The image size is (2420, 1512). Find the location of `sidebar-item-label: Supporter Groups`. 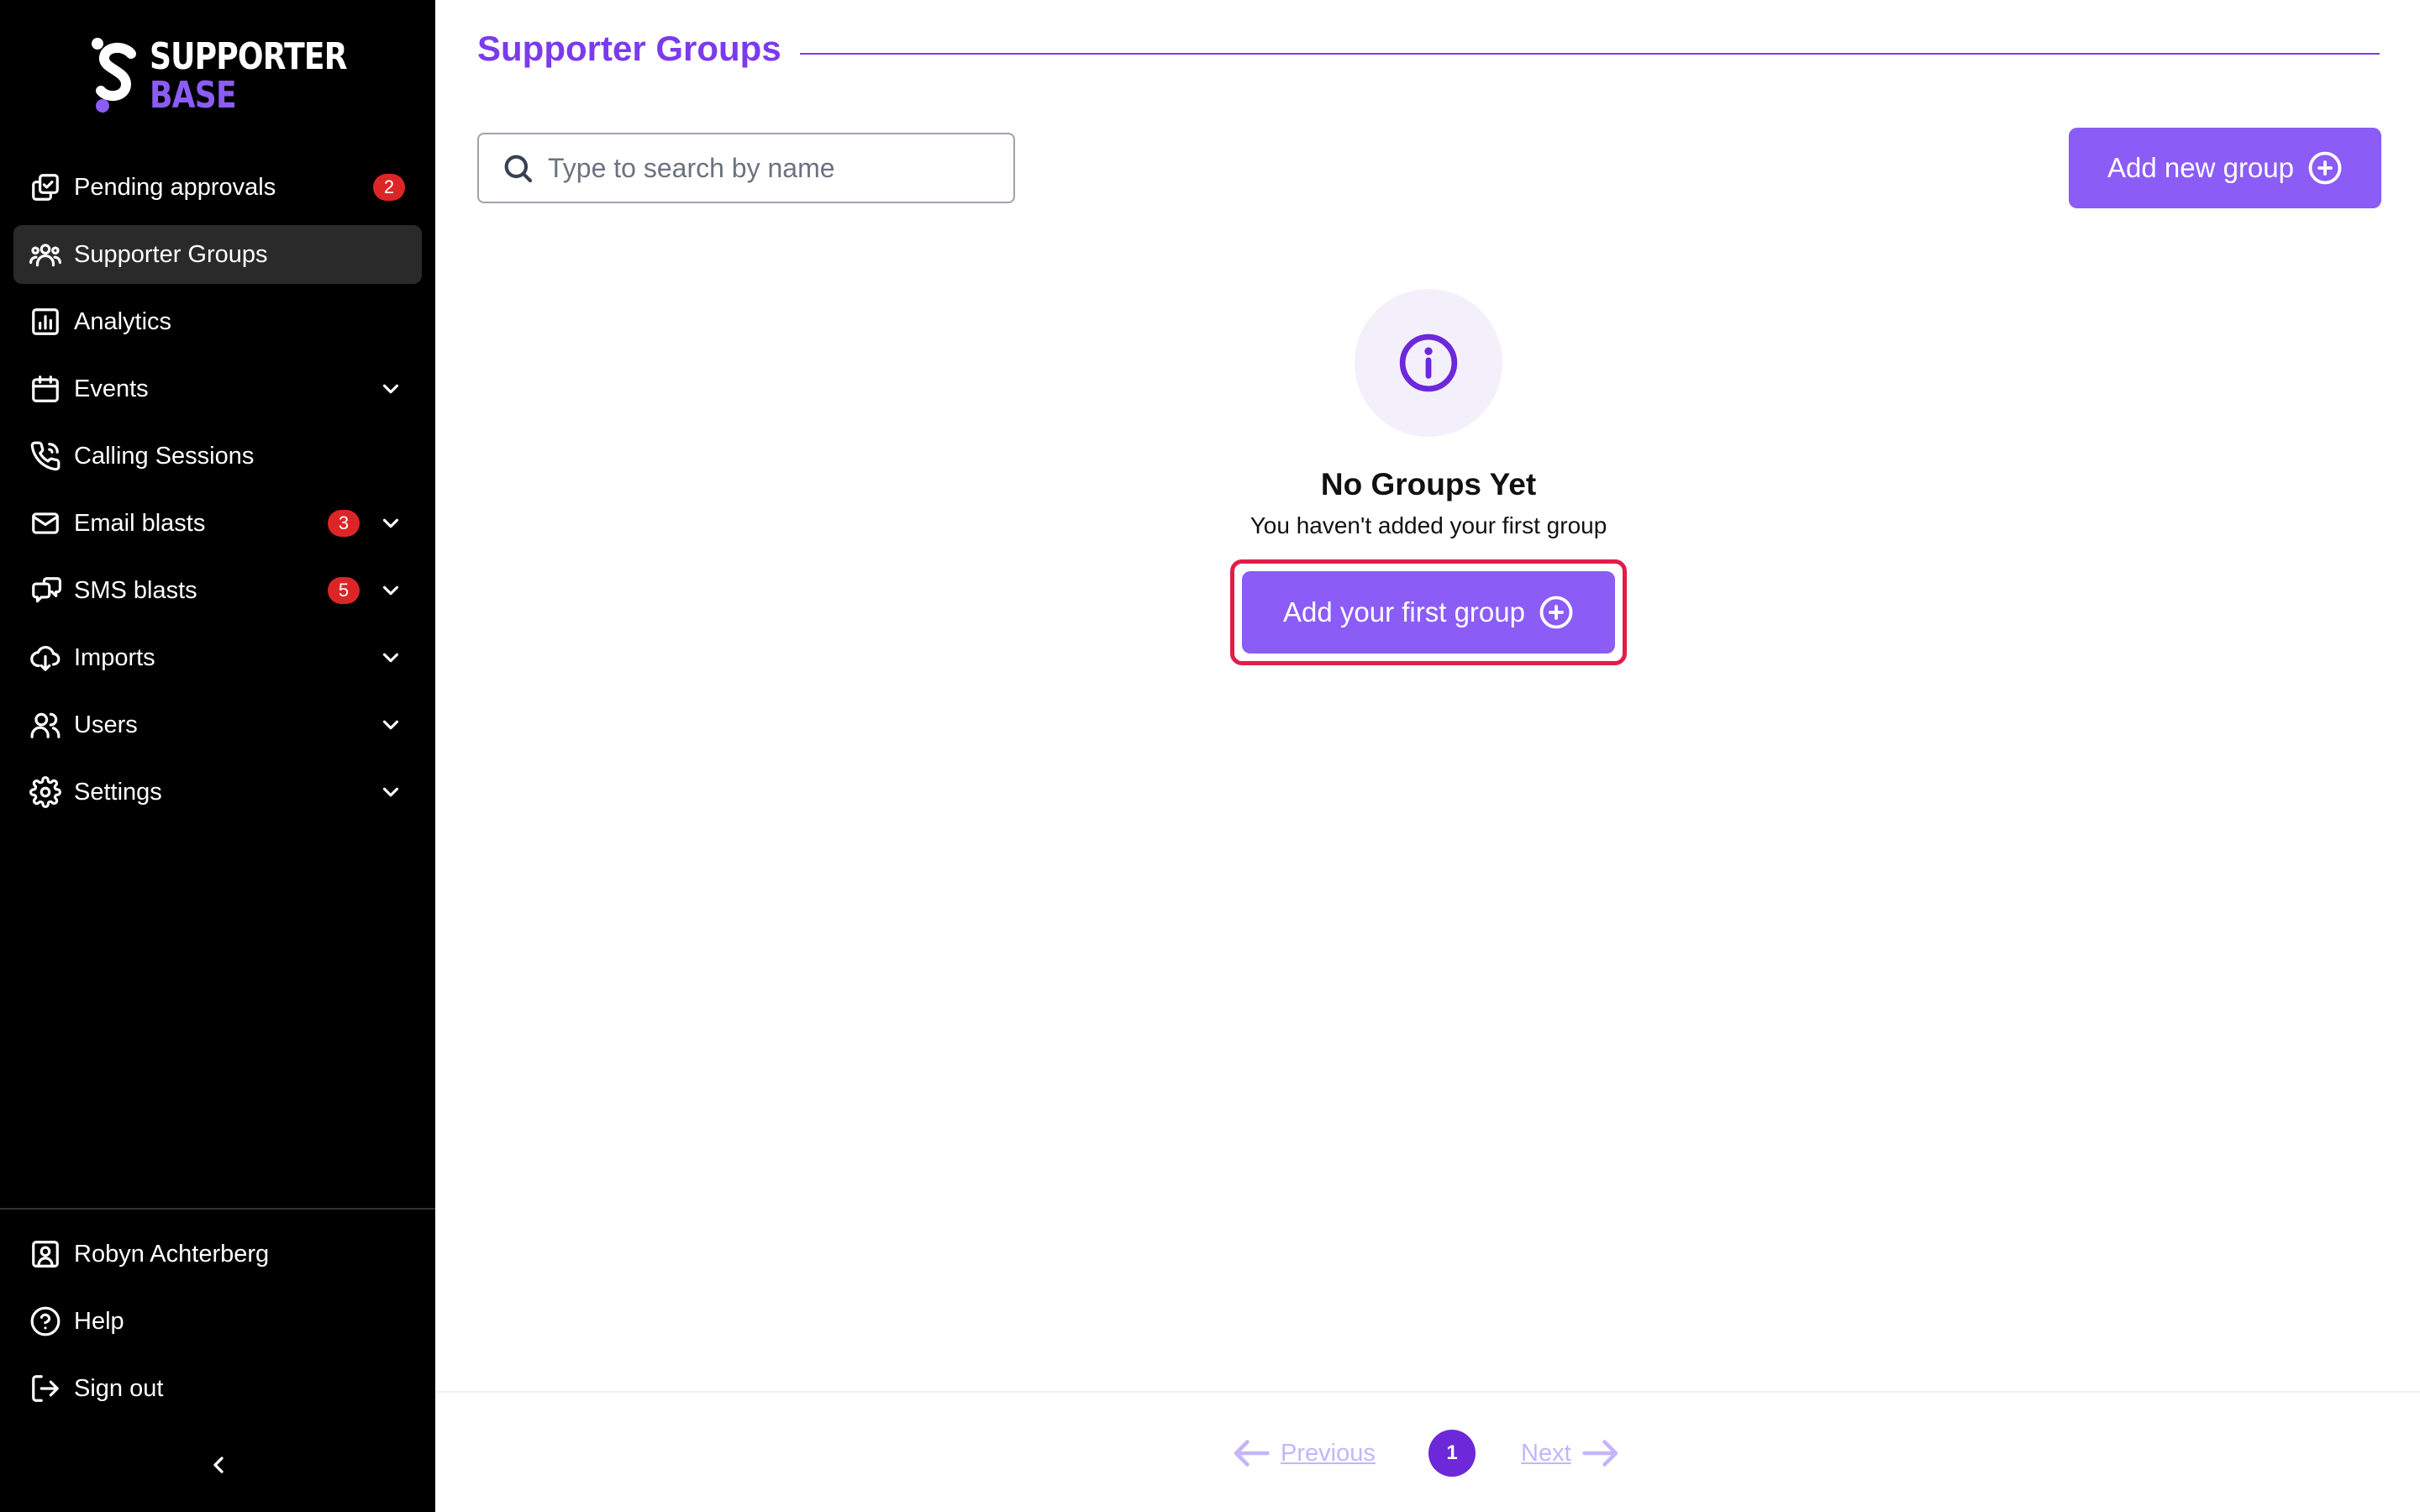

sidebar-item-label: Supporter Groups is located at coordinates (171, 254).